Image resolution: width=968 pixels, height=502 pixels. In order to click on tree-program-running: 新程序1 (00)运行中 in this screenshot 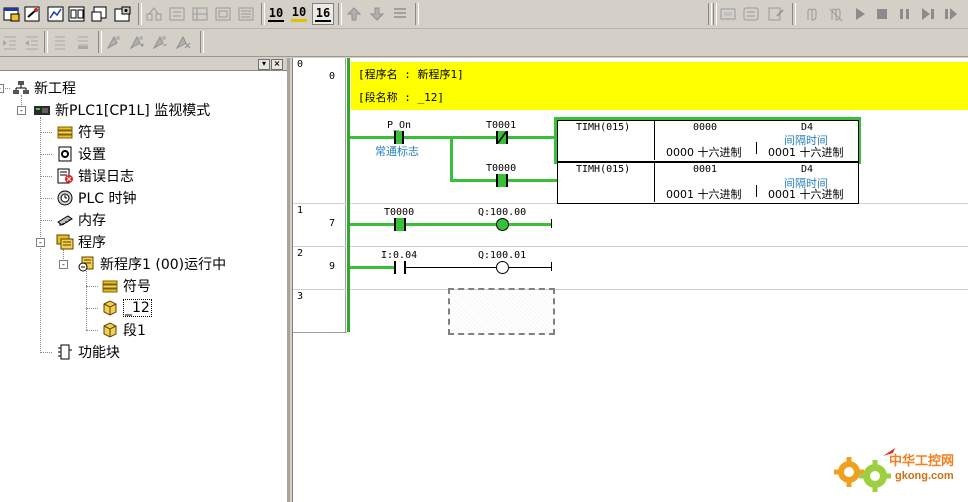, I will do `click(152, 264)`.